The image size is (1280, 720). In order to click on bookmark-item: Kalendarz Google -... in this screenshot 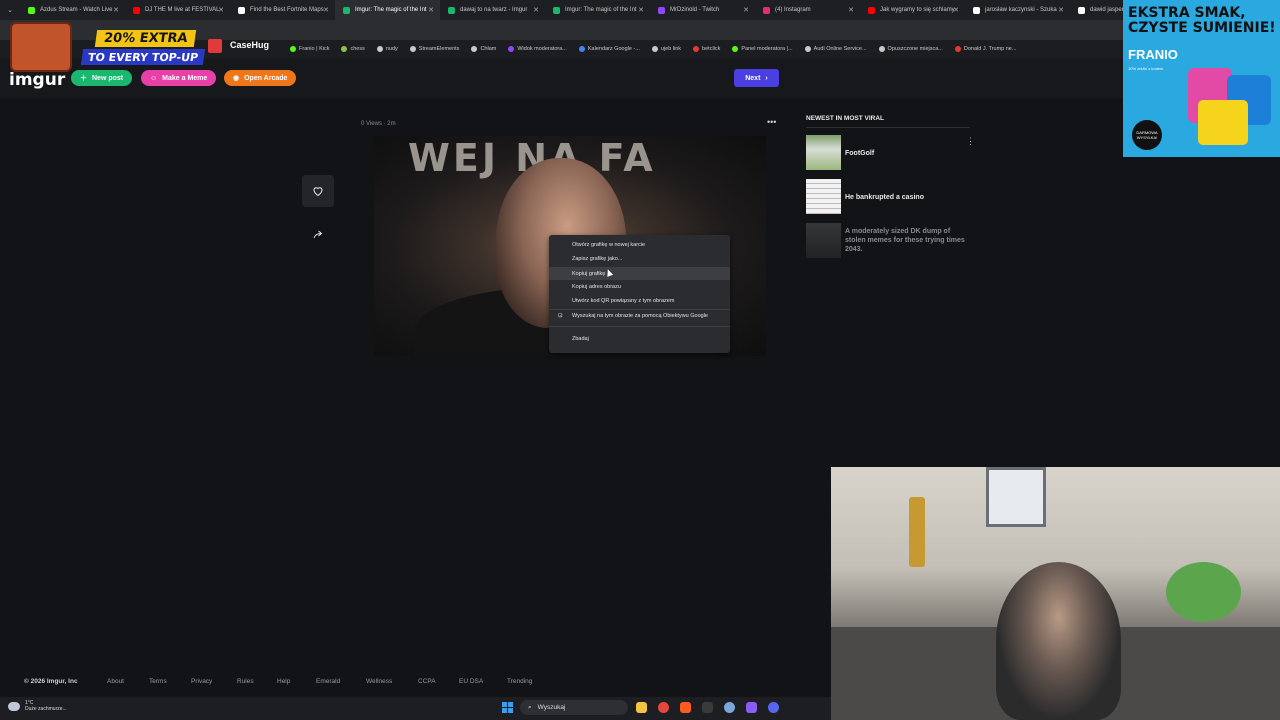, I will do `click(609, 49)`.